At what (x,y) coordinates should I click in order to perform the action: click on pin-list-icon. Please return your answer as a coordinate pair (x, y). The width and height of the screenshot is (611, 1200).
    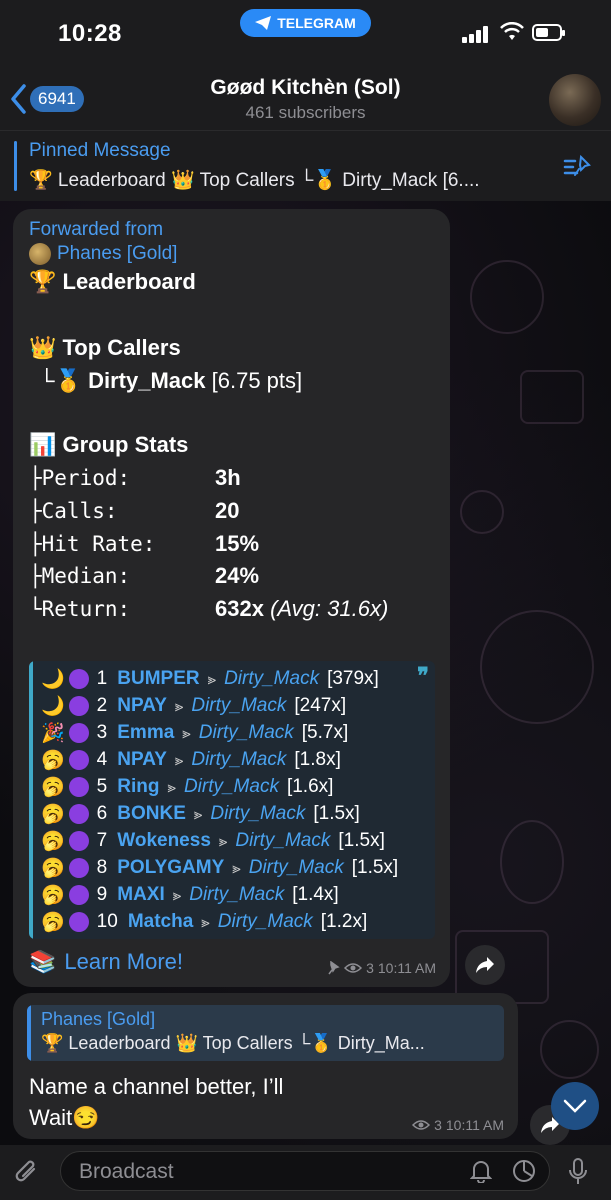
    Looking at the image, I should click on (578, 167).